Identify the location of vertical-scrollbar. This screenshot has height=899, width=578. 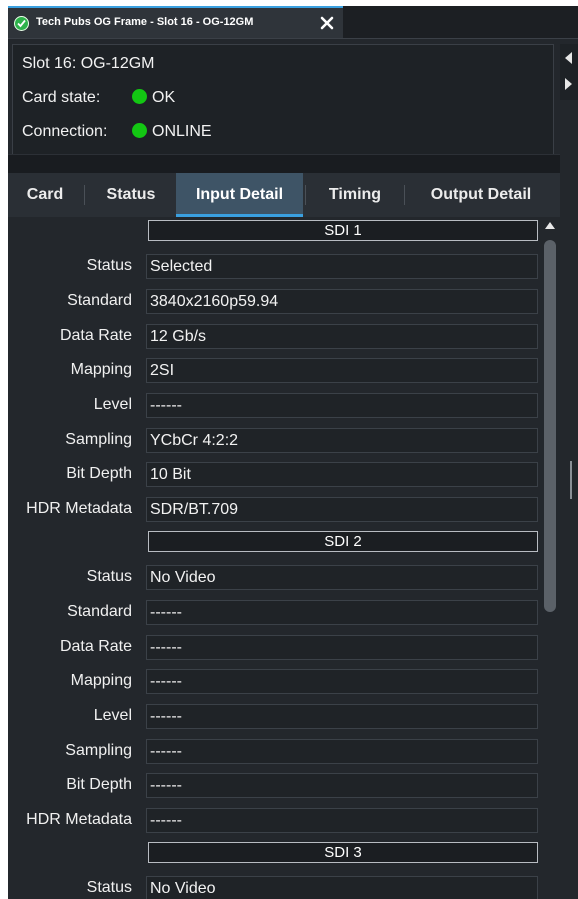
(550, 559).